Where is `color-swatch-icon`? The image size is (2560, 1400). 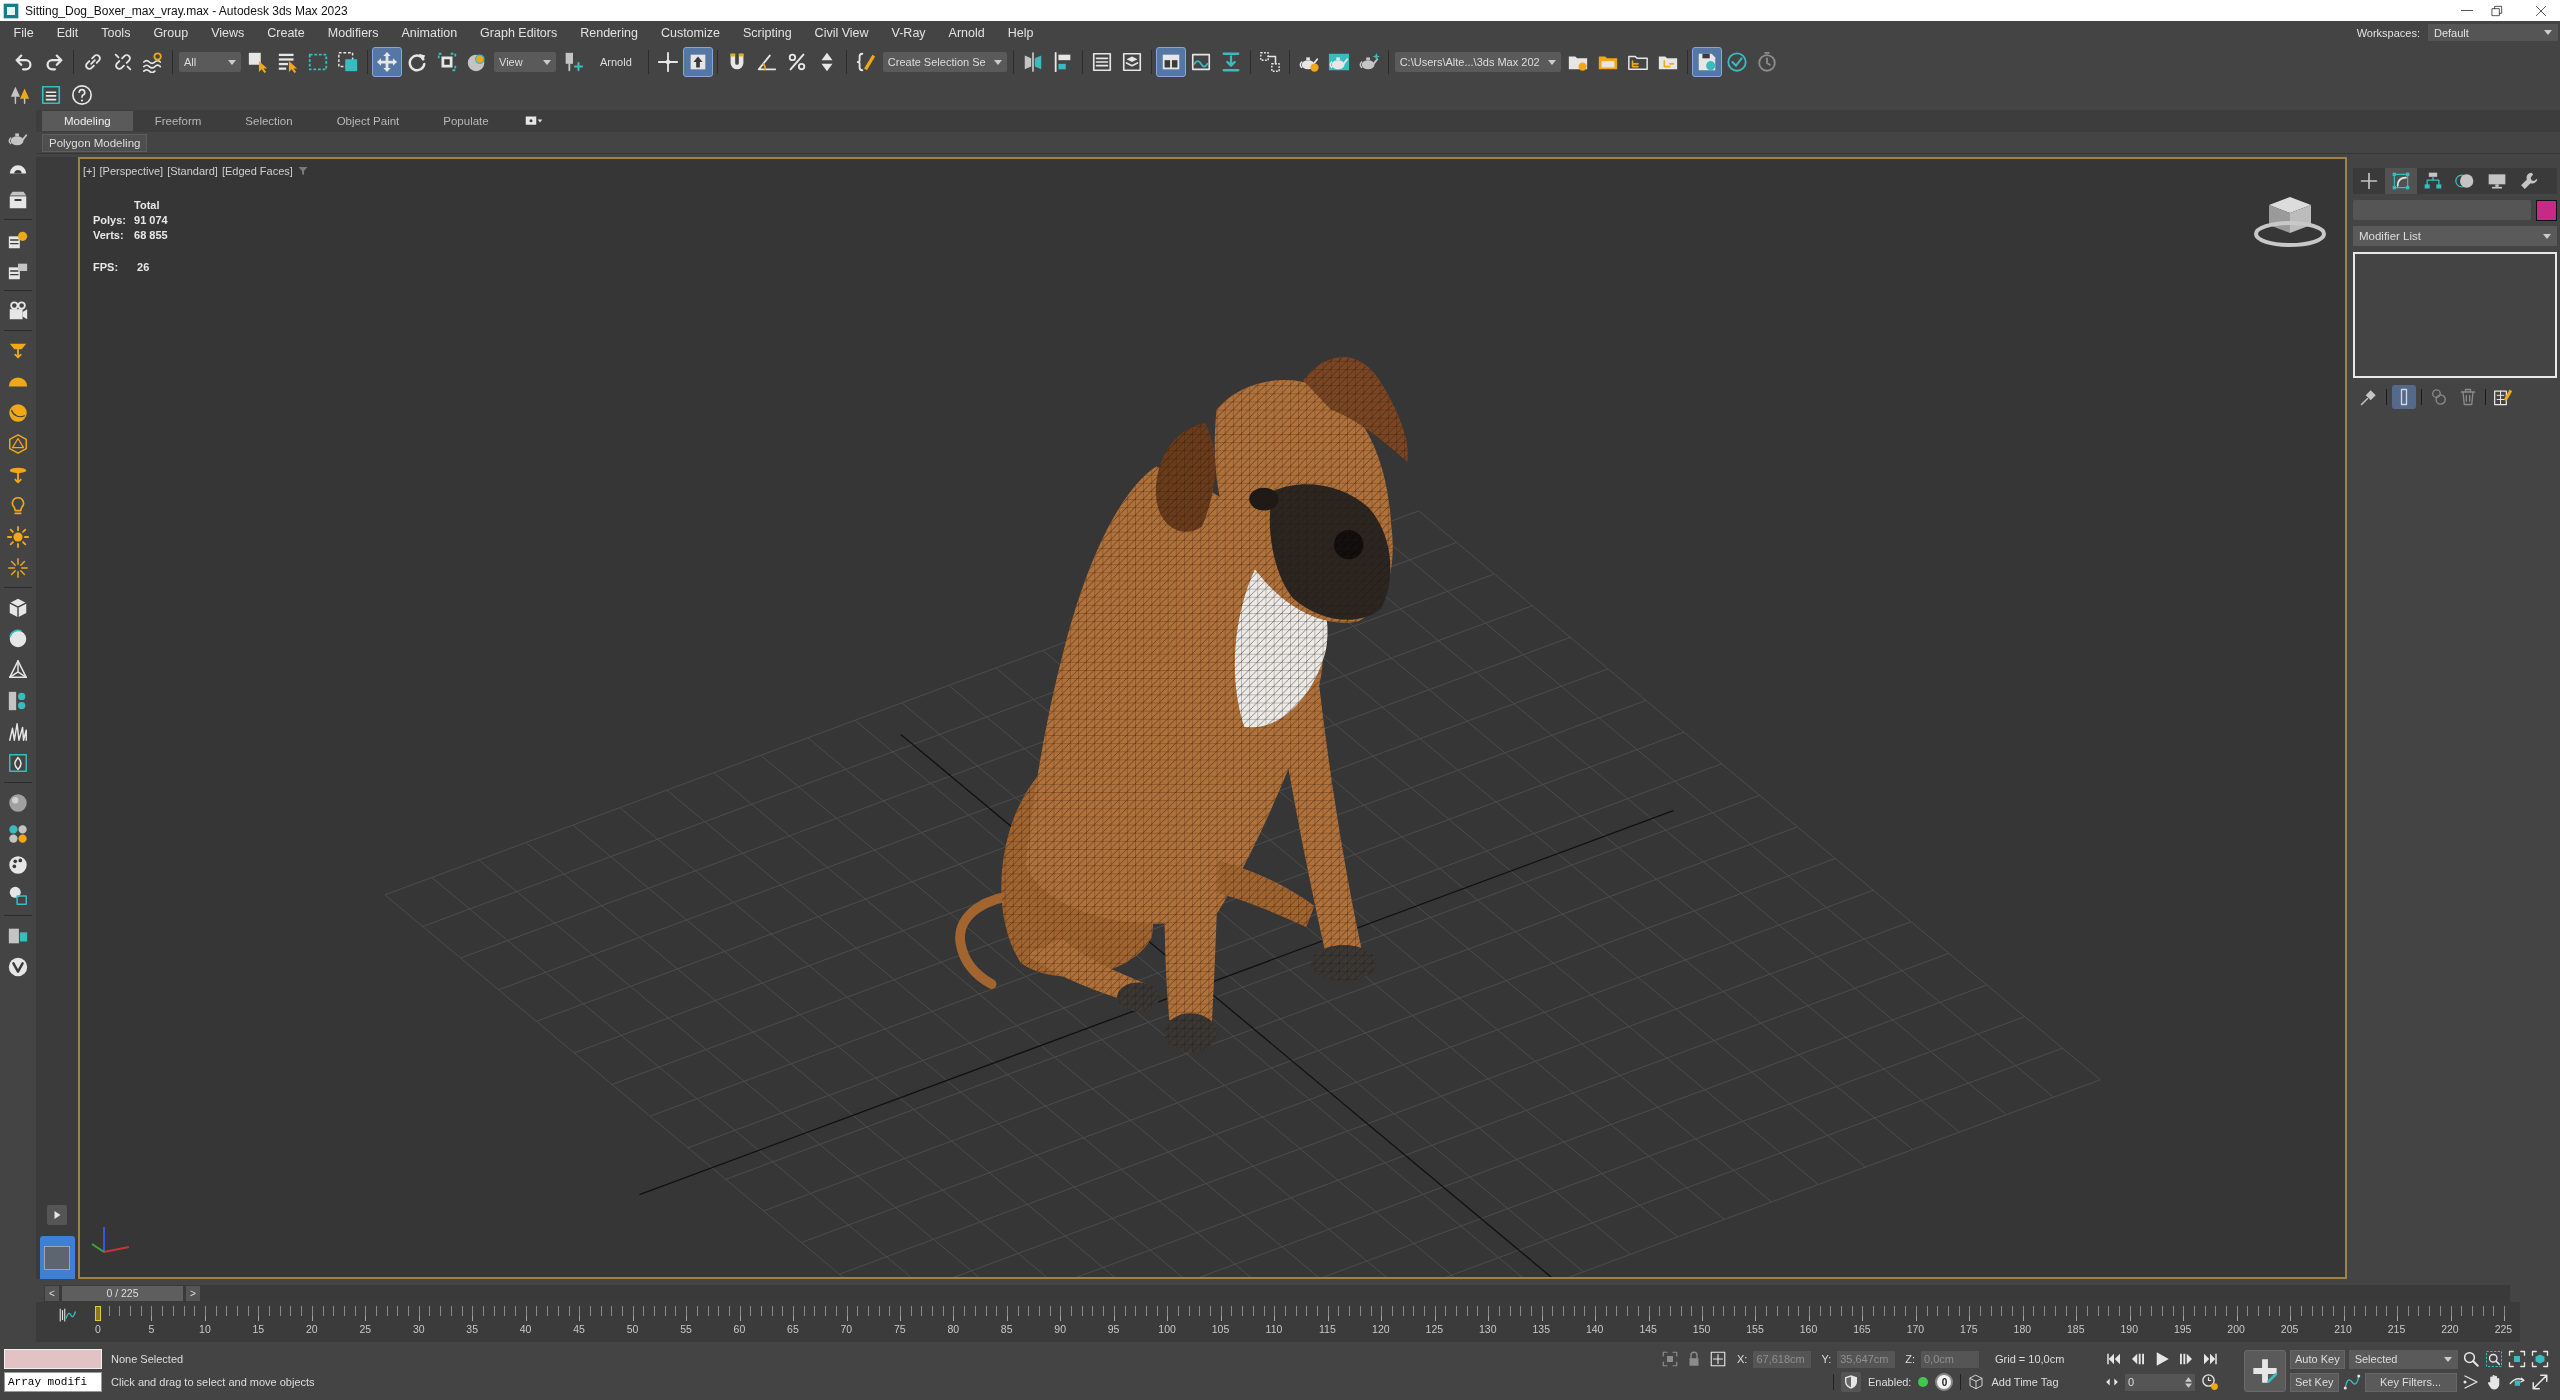 color-swatch-icon is located at coordinates (2546, 210).